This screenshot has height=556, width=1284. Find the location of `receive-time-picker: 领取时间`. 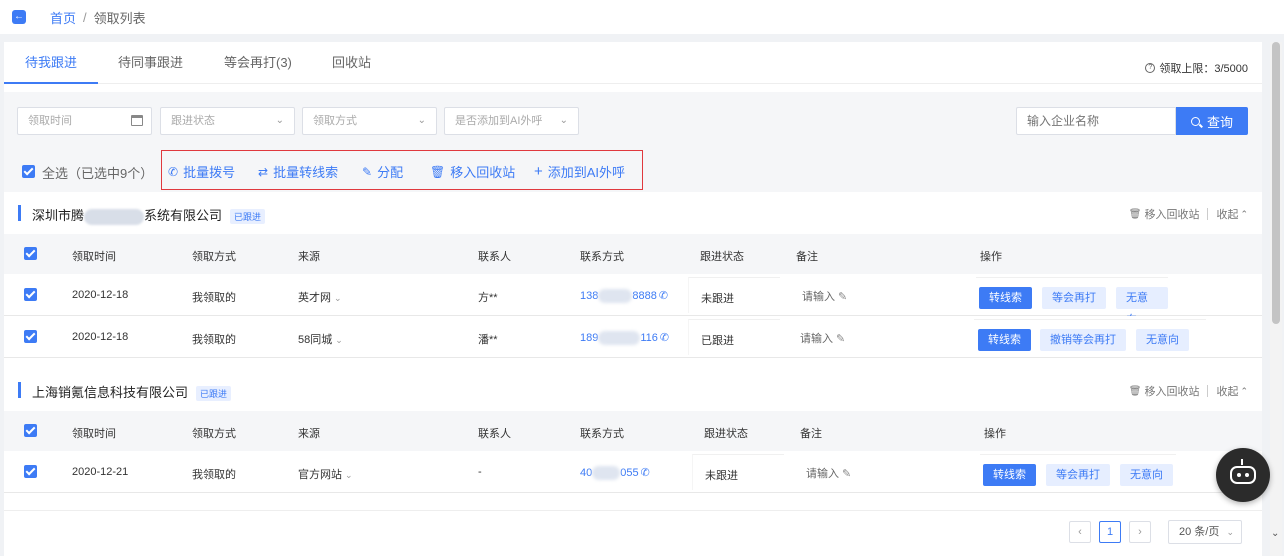

receive-time-picker: 领取时间 is located at coordinates (84, 121).